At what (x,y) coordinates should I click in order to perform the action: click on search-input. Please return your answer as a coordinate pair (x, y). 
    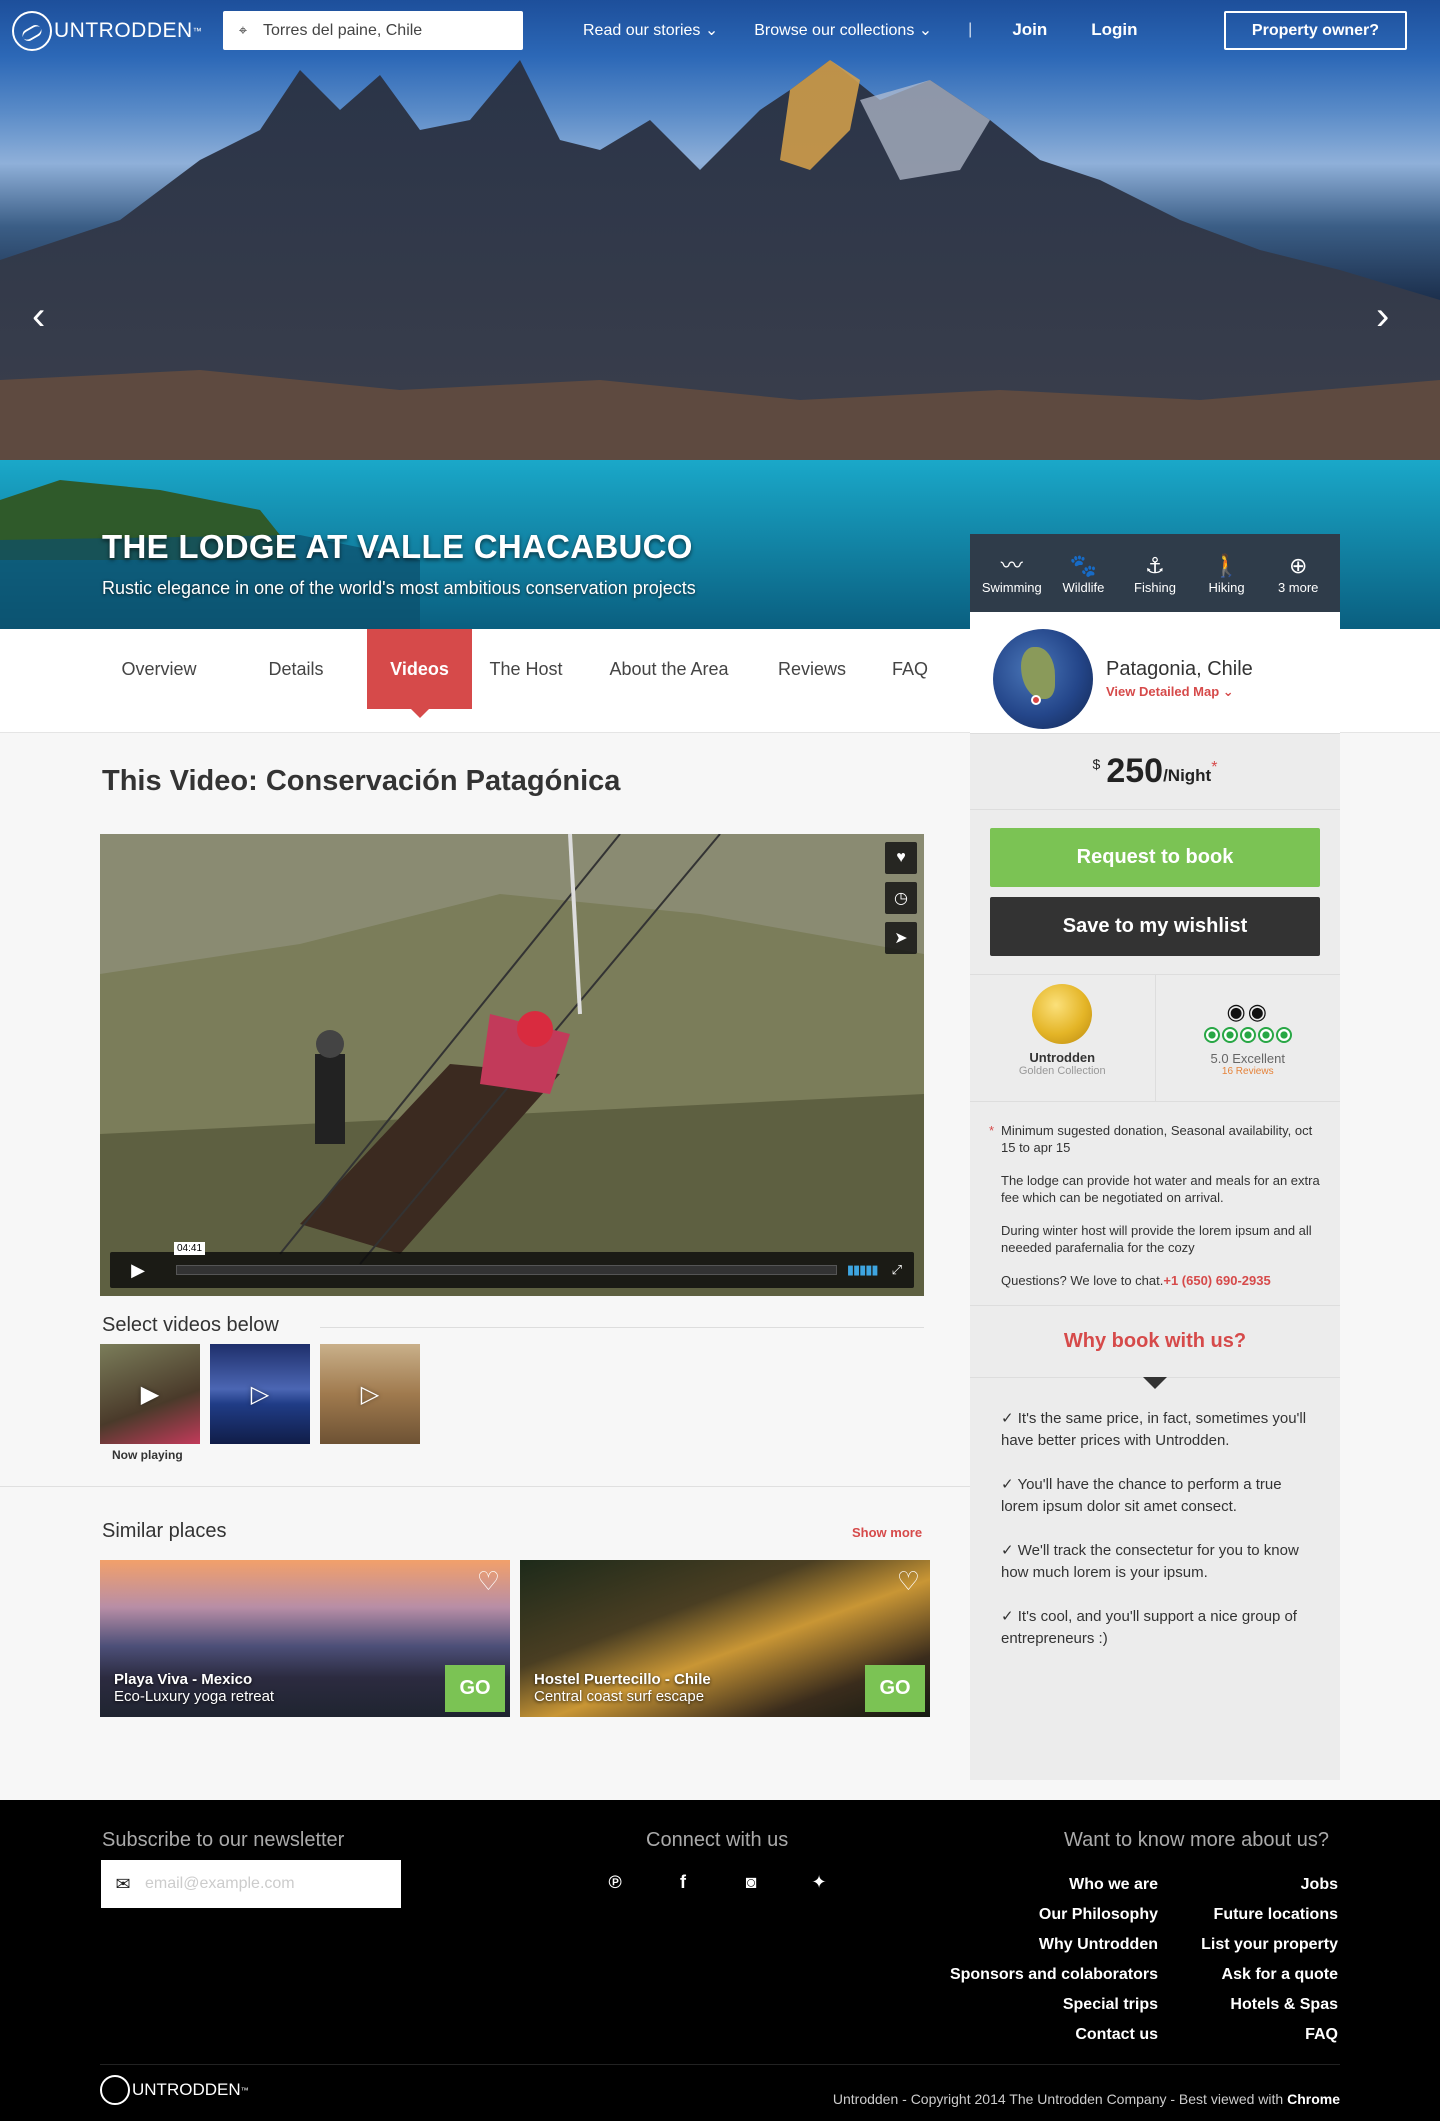
    Looking at the image, I should click on (383, 30).